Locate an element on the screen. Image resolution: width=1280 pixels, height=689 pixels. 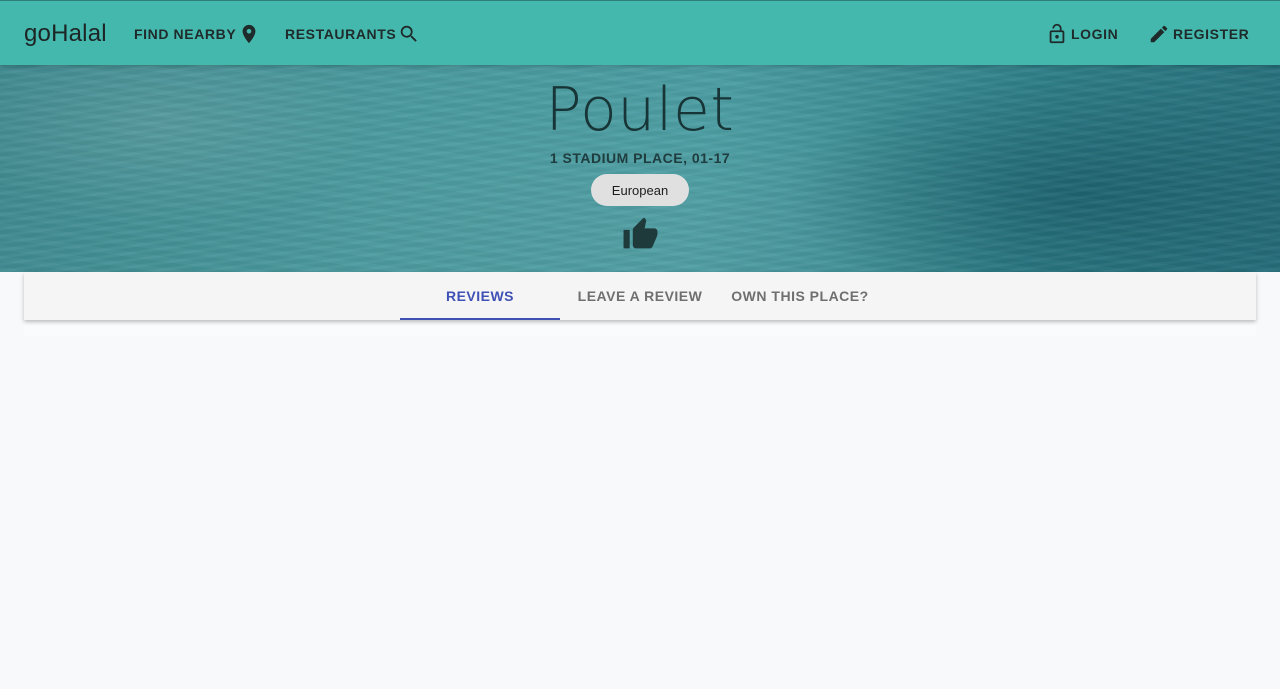
restaurant-tabs: REVIEWS LEAVE A REVIEW OWN THIS PLACE? is located at coordinates (640, 296).